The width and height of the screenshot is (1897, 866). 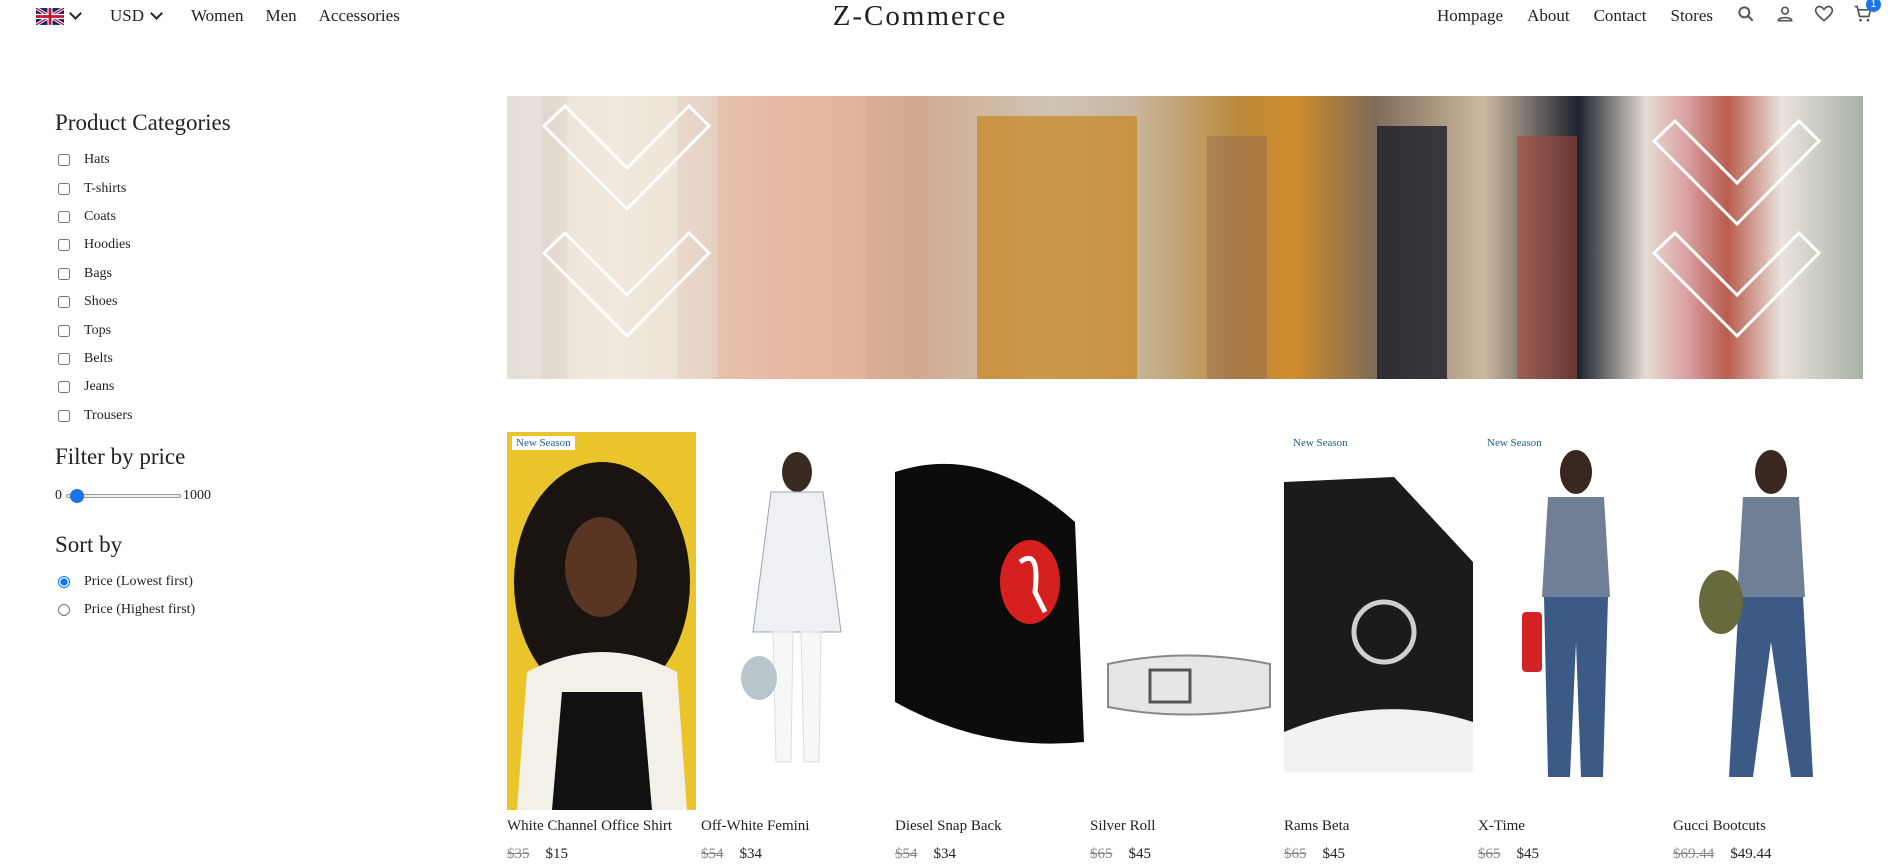 I want to click on product-card: Diesel Snap Back $54 $34, so click(x=989, y=649).